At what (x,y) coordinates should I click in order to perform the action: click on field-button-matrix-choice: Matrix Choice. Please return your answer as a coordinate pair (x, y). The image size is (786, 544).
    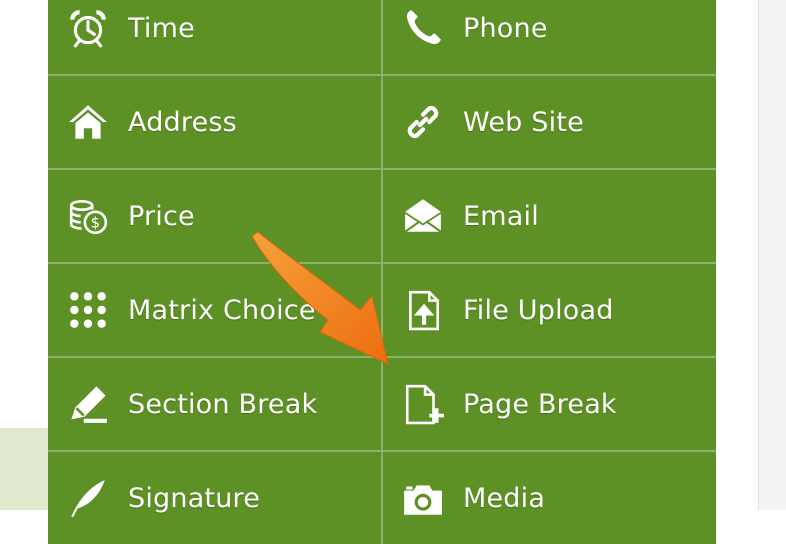
    Looking at the image, I should click on (214, 310).